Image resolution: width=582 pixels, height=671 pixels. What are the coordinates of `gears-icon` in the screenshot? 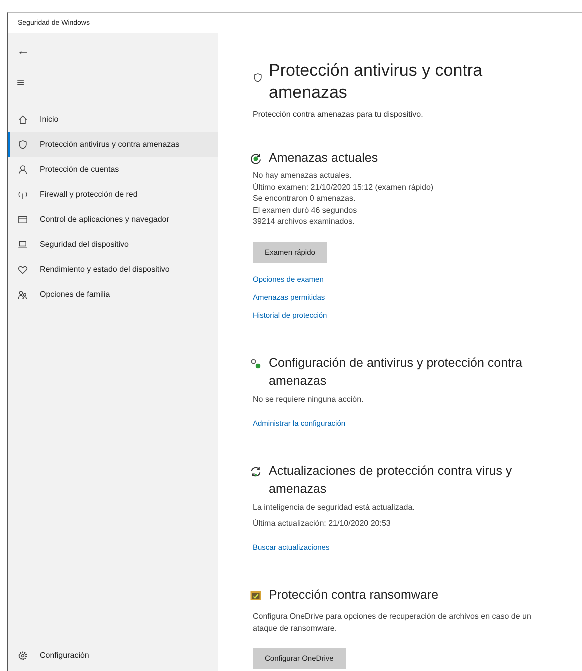 It's located at (256, 364).